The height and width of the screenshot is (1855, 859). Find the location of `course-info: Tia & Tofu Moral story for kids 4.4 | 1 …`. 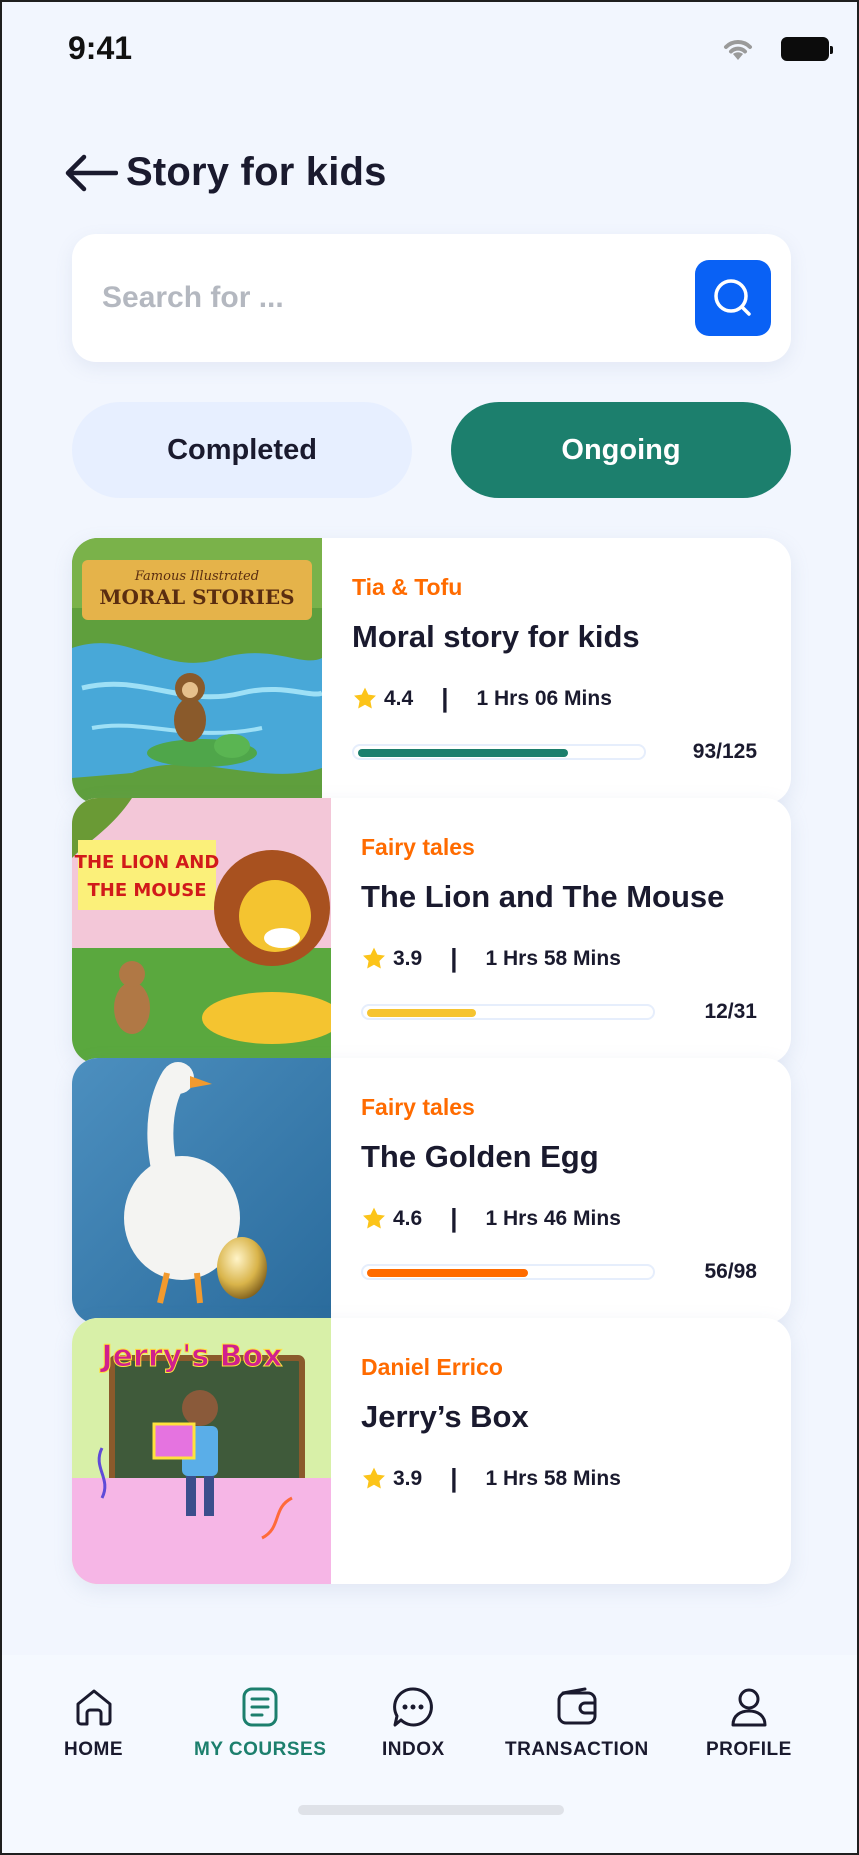

course-info: Tia & Tofu Moral story for kids 4.4 | 1 … is located at coordinates (556, 671).